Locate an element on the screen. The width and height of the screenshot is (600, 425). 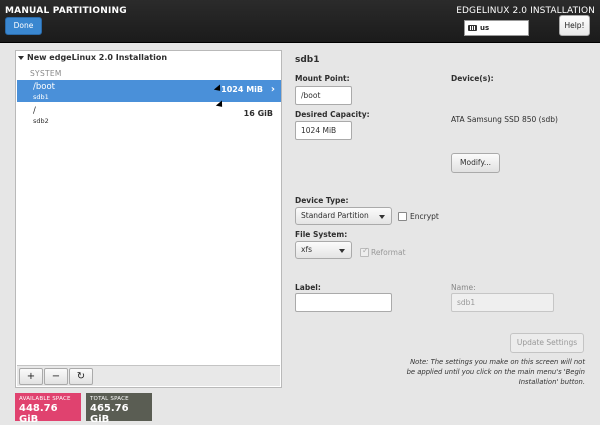
desired-capacity-label: Desired Capacity: is located at coordinates (332, 114).